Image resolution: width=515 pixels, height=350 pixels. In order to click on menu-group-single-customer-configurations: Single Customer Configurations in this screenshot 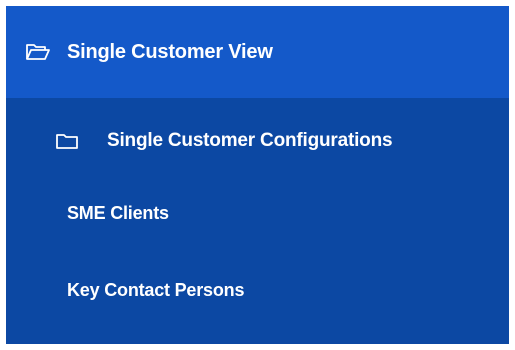, I will do `click(257, 141)`.